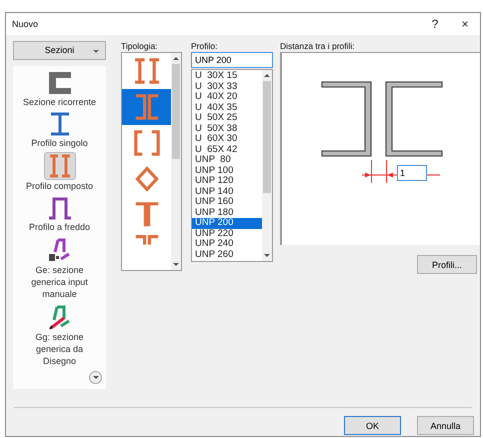 The width and height of the screenshot is (483, 438). What do you see at coordinates (227, 244) in the screenshot?
I see `profile-list-item: UNP 240` at bounding box center [227, 244].